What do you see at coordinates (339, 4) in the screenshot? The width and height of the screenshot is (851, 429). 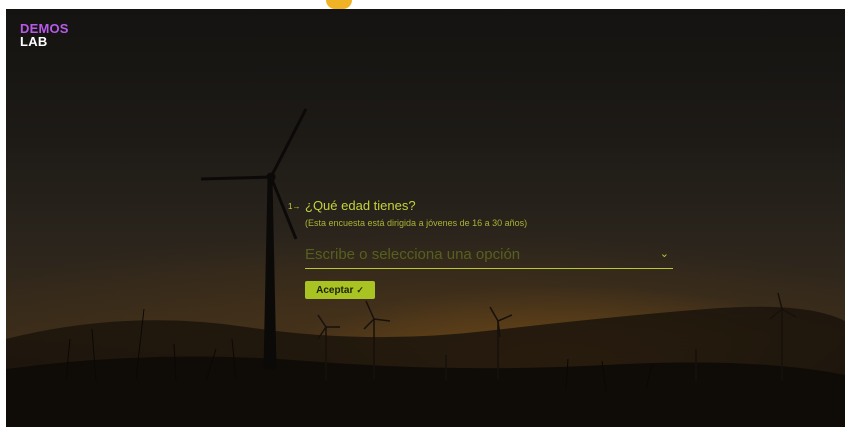 I see `top-accent-shape` at bounding box center [339, 4].